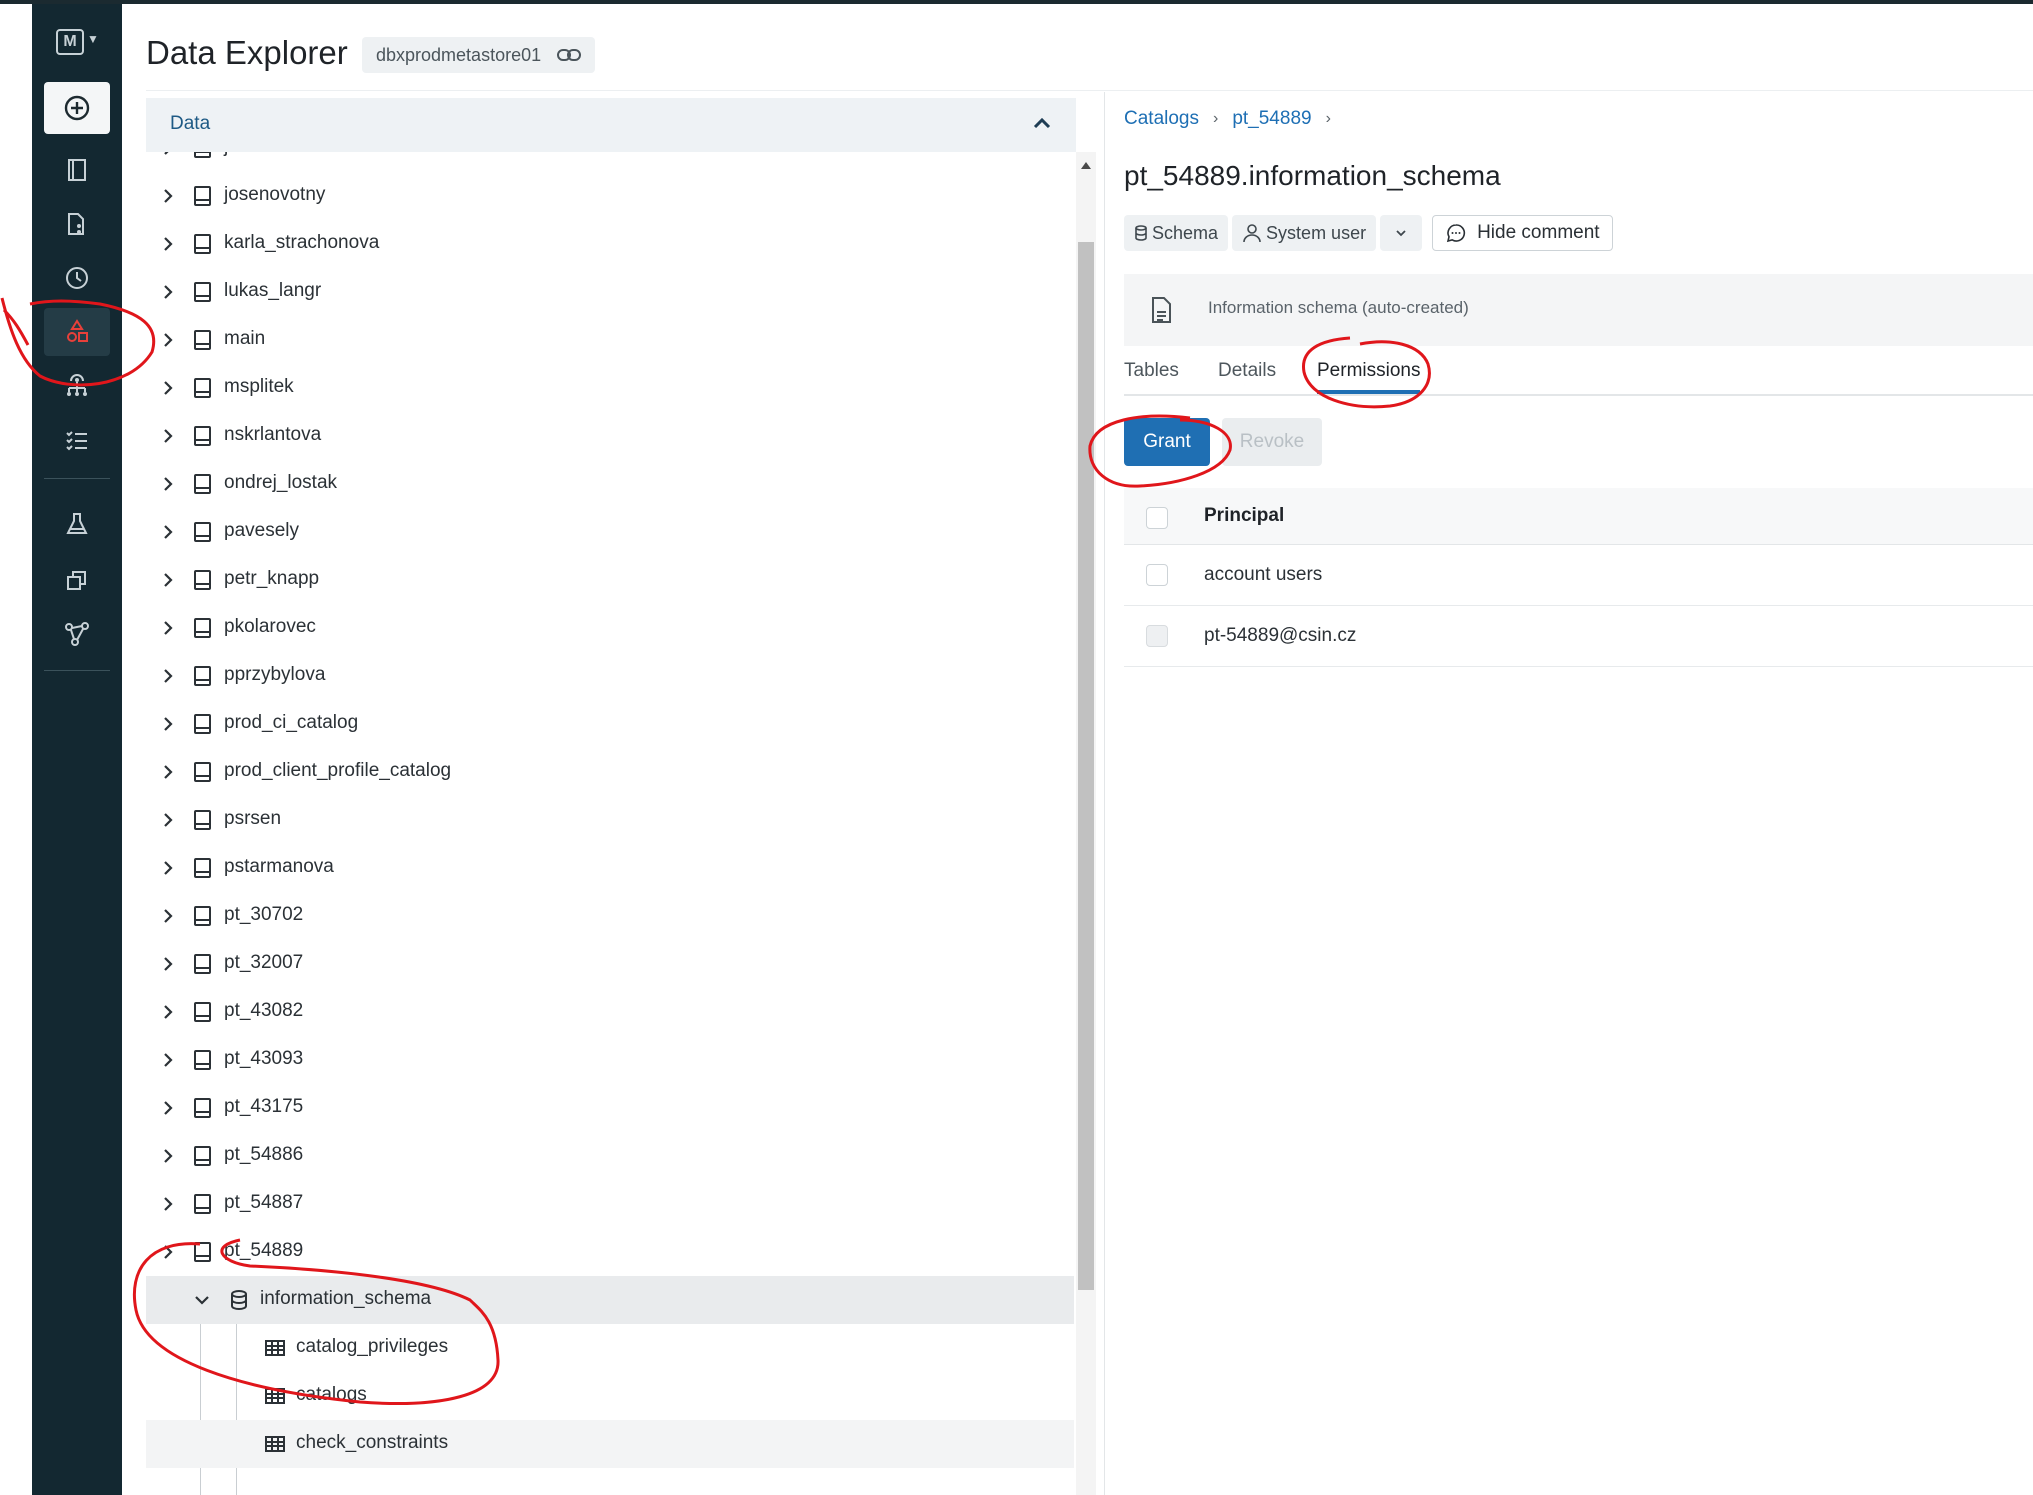 This screenshot has width=2033, height=1495. I want to click on tree-row-table: catalogs, so click(610, 1396).